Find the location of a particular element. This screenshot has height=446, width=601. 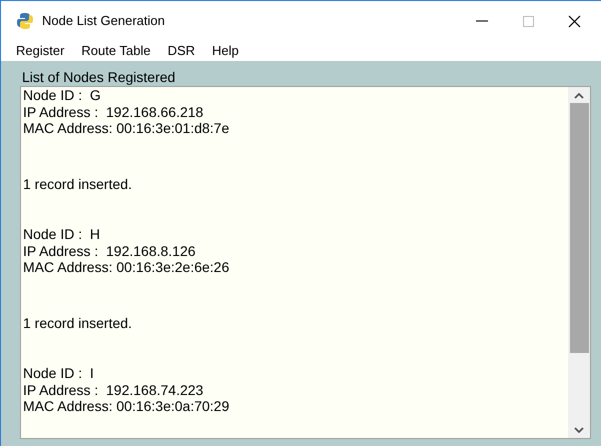

menu-item: Register is located at coordinates (40, 50).